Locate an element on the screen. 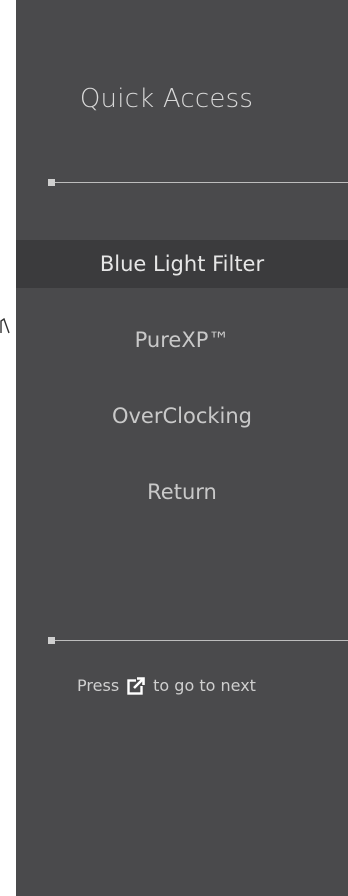 The image size is (348, 896). bottom-divider is located at coordinates (198, 640).